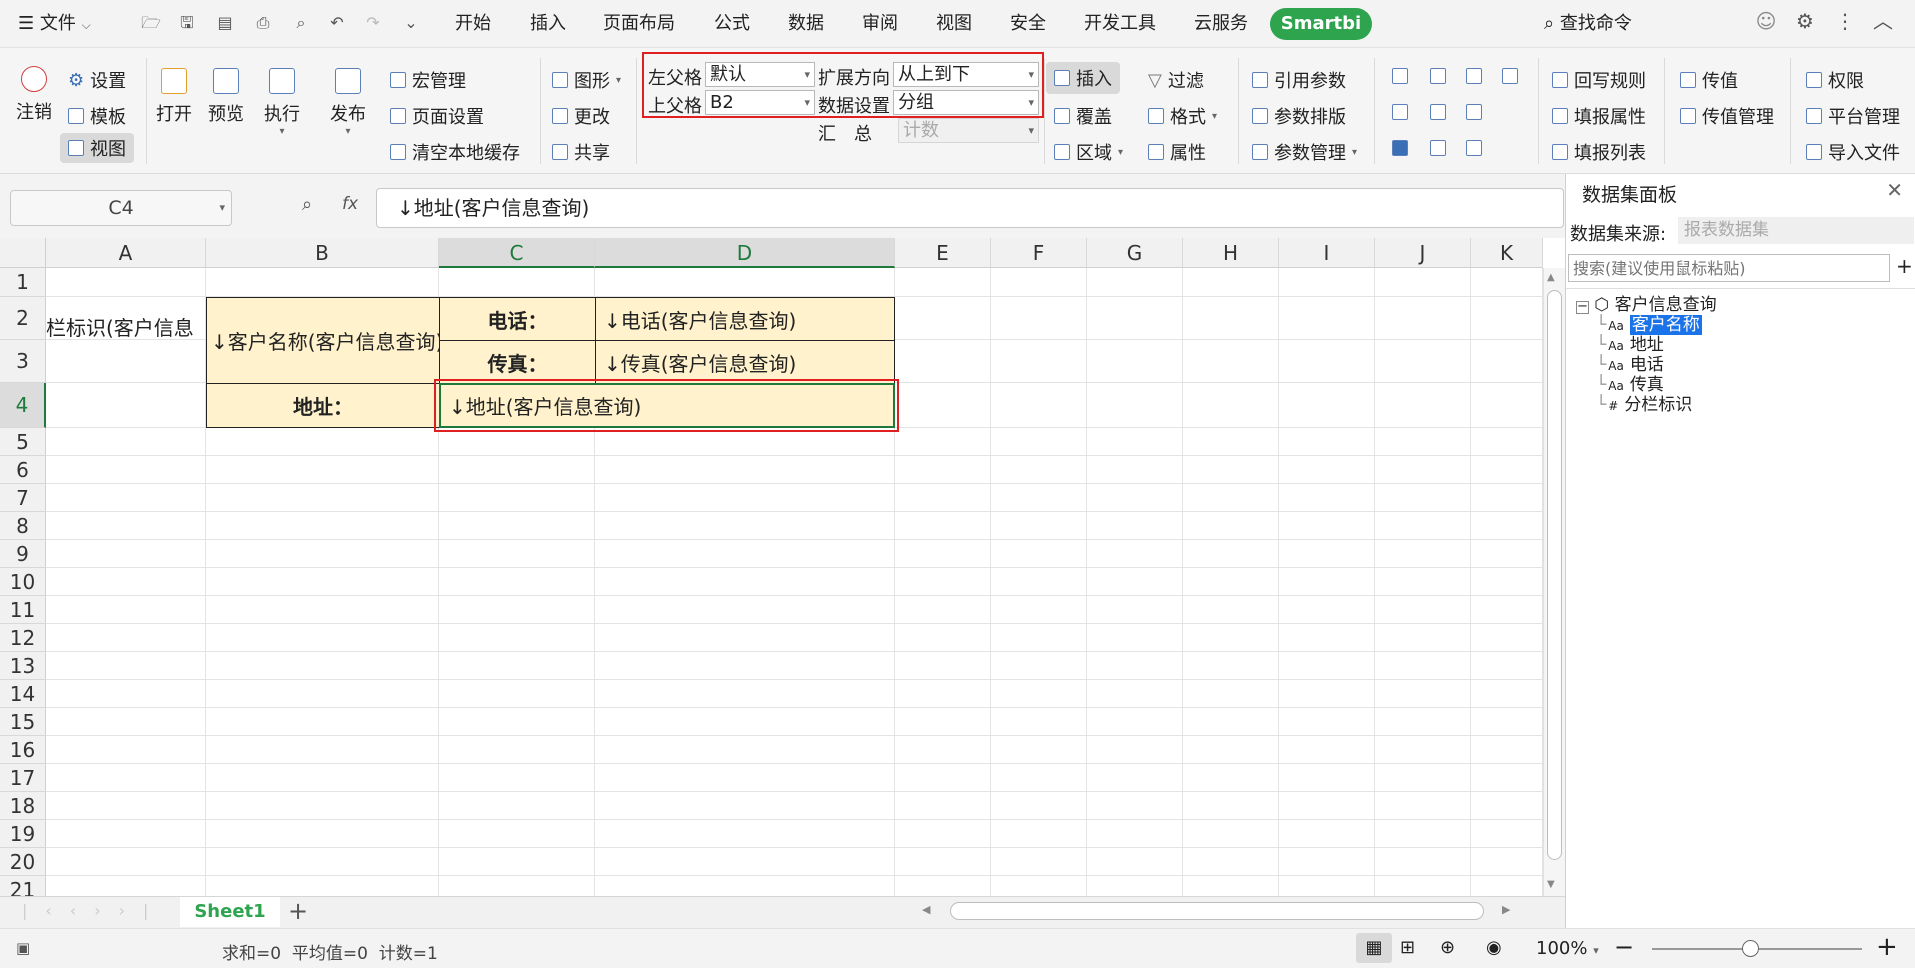  What do you see at coordinates (411, 23) in the screenshot?
I see `customize-toolbar-icon: ⌄` at bounding box center [411, 23].